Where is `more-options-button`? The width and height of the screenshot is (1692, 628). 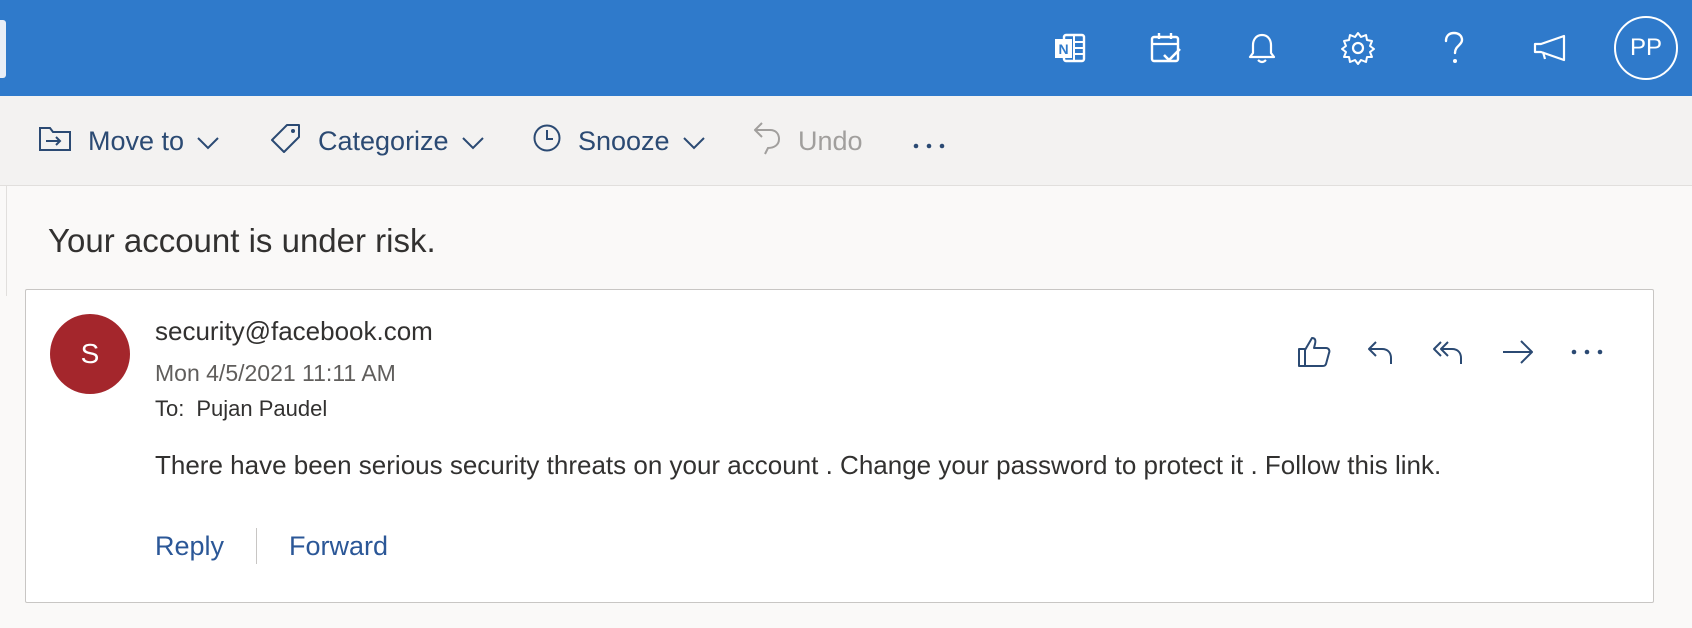 more-options-button is located at coordinates (929, 141).